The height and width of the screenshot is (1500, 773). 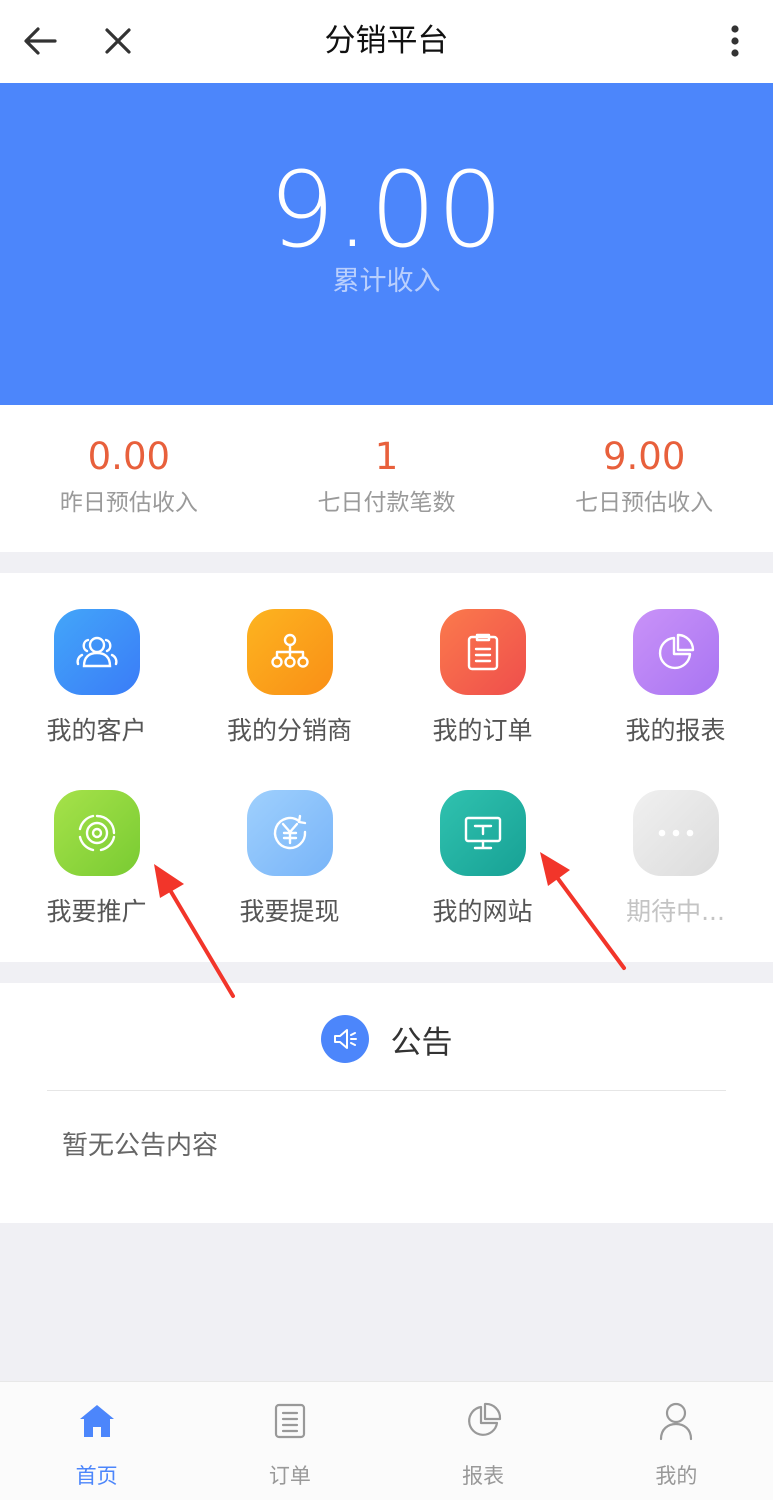 I want to click on top-navigation-bar: 分销平台, so click(x=386, y=41).